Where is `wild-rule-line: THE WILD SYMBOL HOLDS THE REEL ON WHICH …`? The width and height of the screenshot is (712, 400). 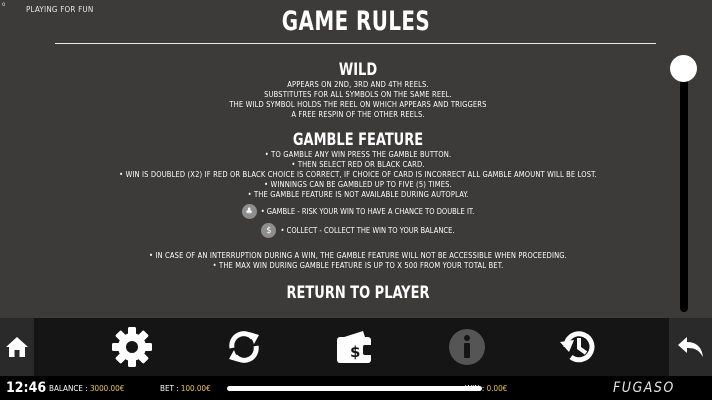
wild-rule-line: THE WILD SYMBOL HOLDS THE REEL ON WHICH … is located at coordinates (358, 104).